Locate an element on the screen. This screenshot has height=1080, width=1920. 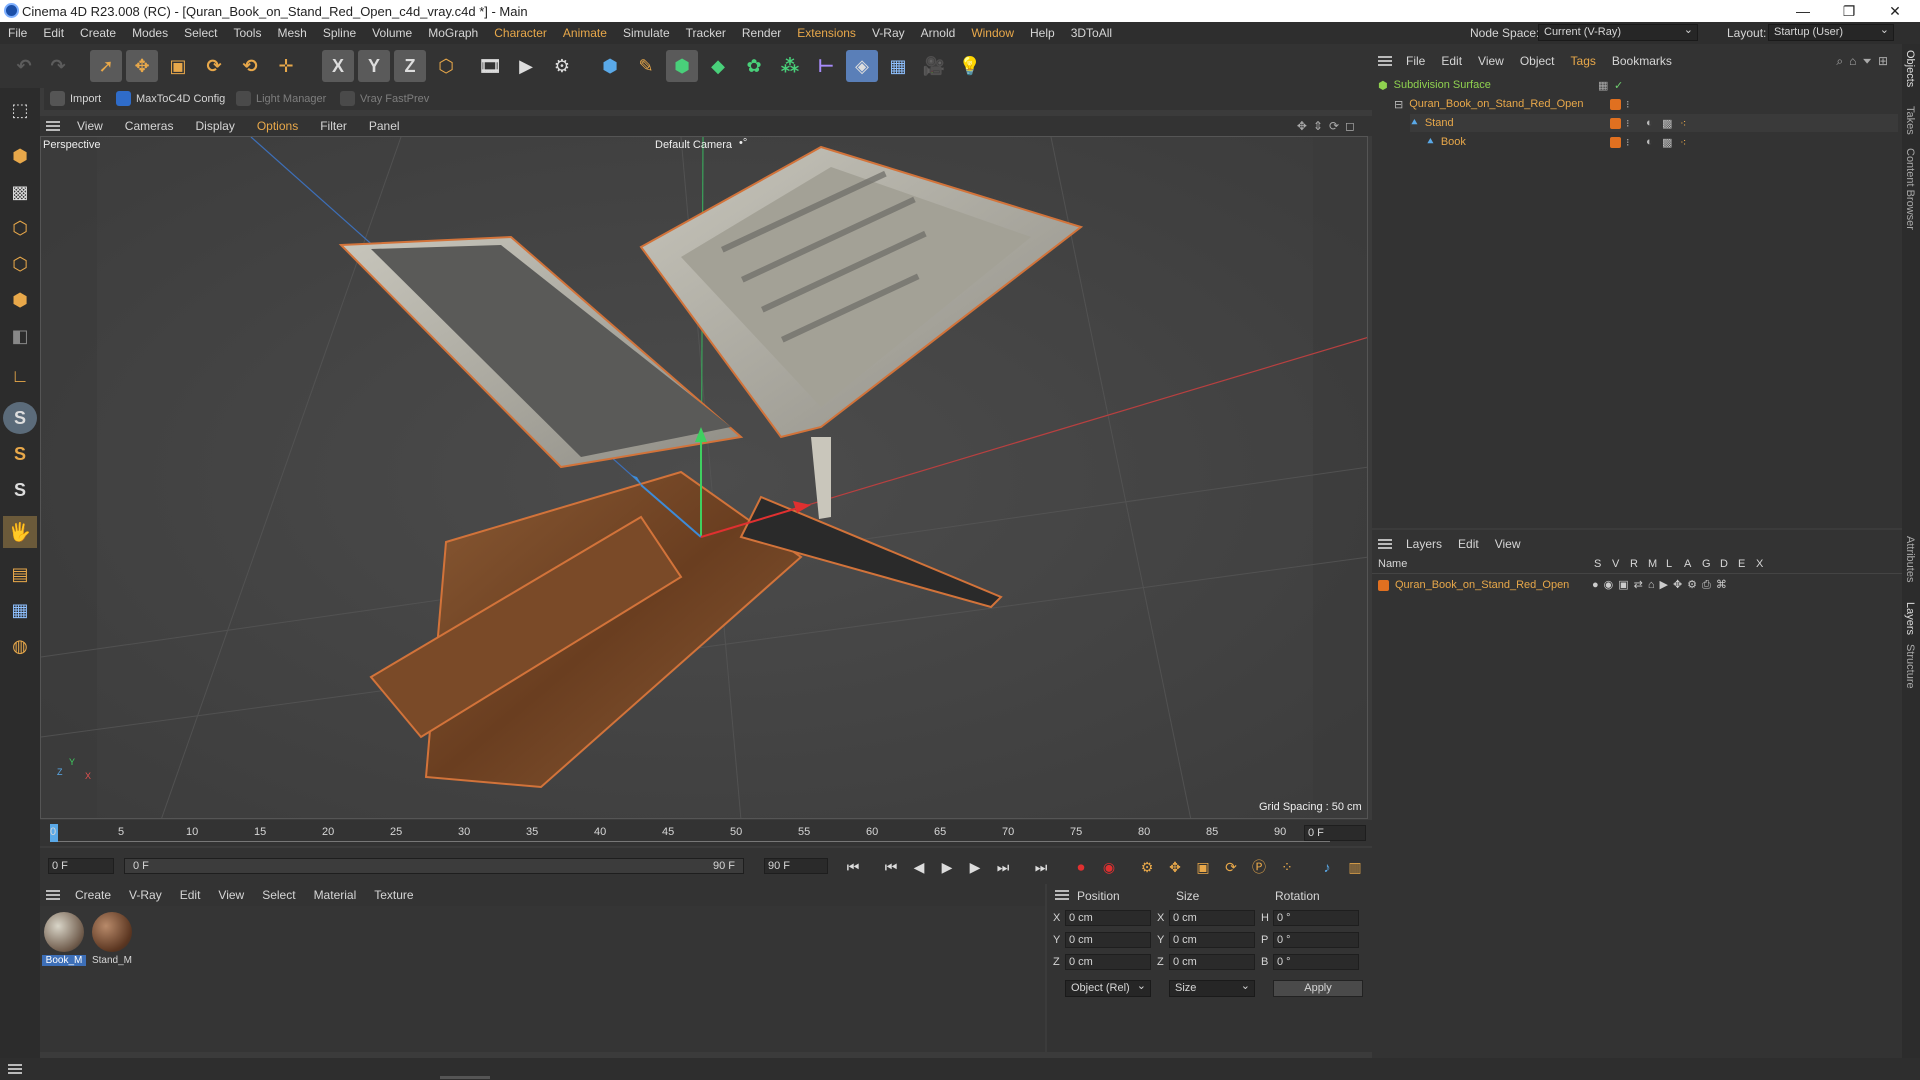
vp-menu-panel: Panel is located at coordinates (384, 126).